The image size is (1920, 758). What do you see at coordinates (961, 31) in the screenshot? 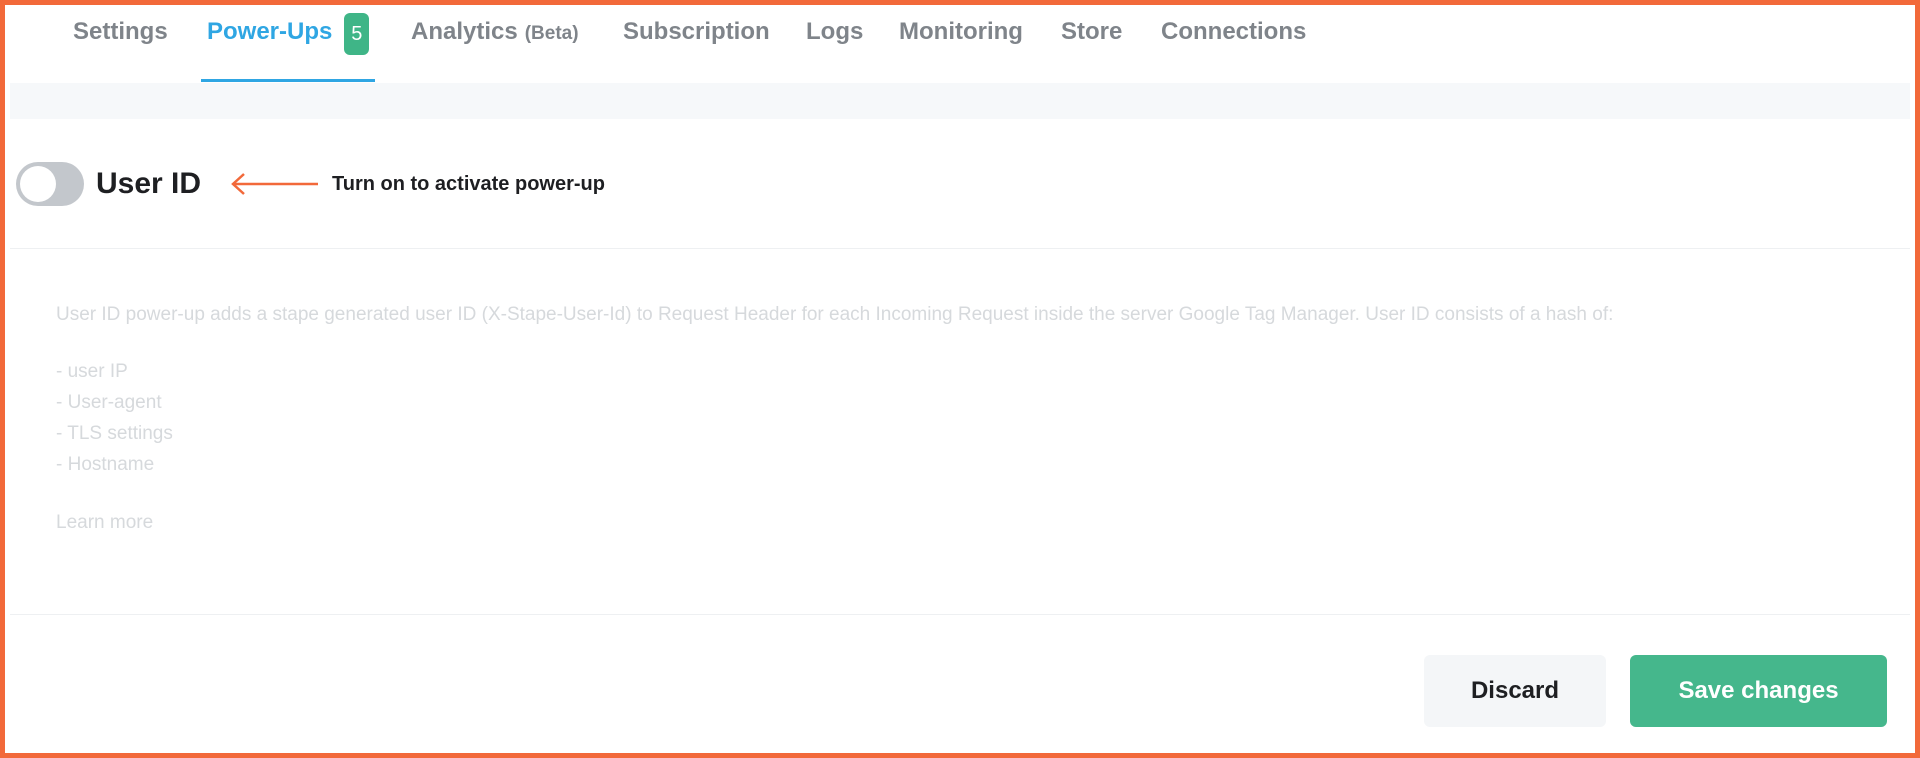
I see `tab-monitoring-label: Monitoring` at bounding box center [961, 31].